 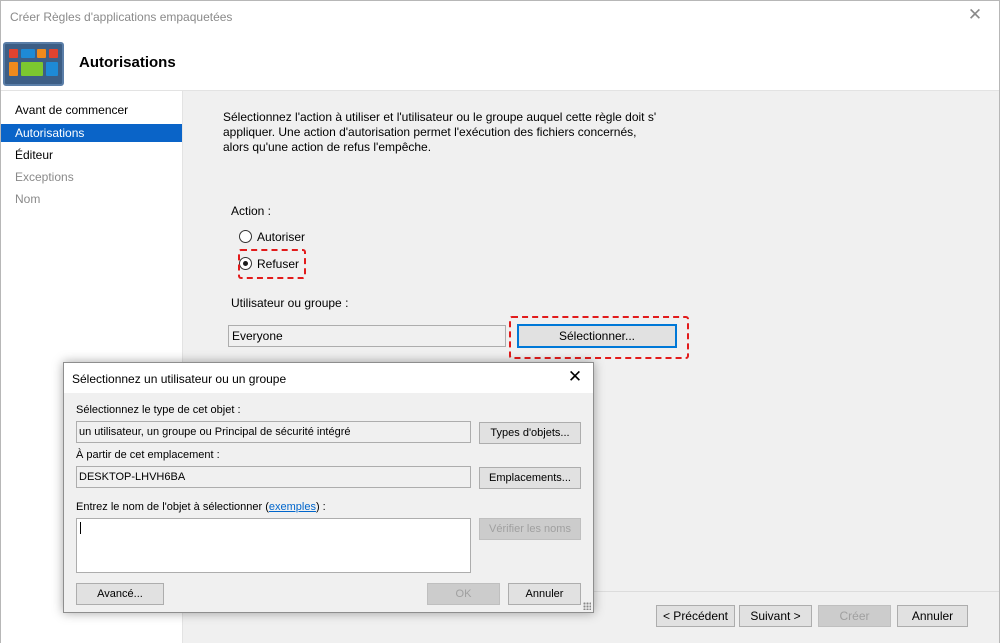 I want to click on check-names-button: Vérifier les noms, so click(x=530, y=529).